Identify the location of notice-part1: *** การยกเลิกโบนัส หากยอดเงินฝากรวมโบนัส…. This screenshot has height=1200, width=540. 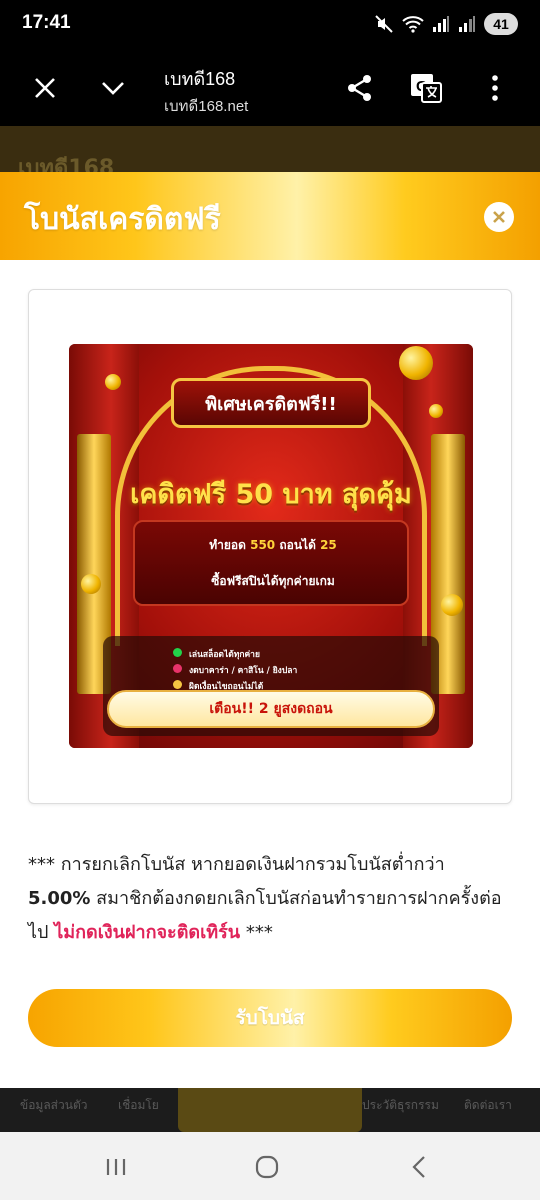
(236, 864).